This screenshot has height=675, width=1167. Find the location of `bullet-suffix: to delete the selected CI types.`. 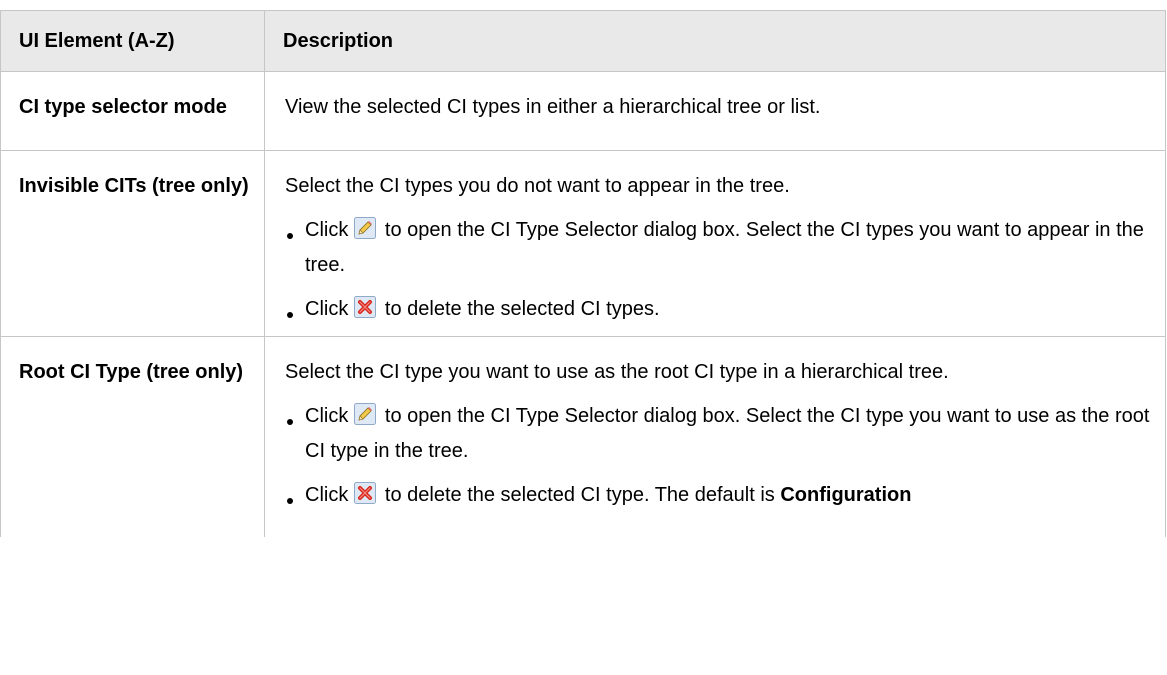

bullet-suffix: to delete the selected CI types. is located at coordinates (522, 309).